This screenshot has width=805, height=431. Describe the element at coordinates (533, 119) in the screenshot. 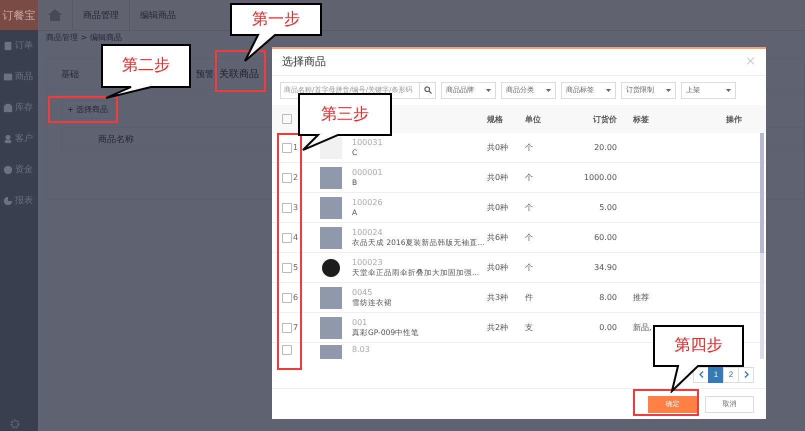

I see `column-header: 单位` at that location.